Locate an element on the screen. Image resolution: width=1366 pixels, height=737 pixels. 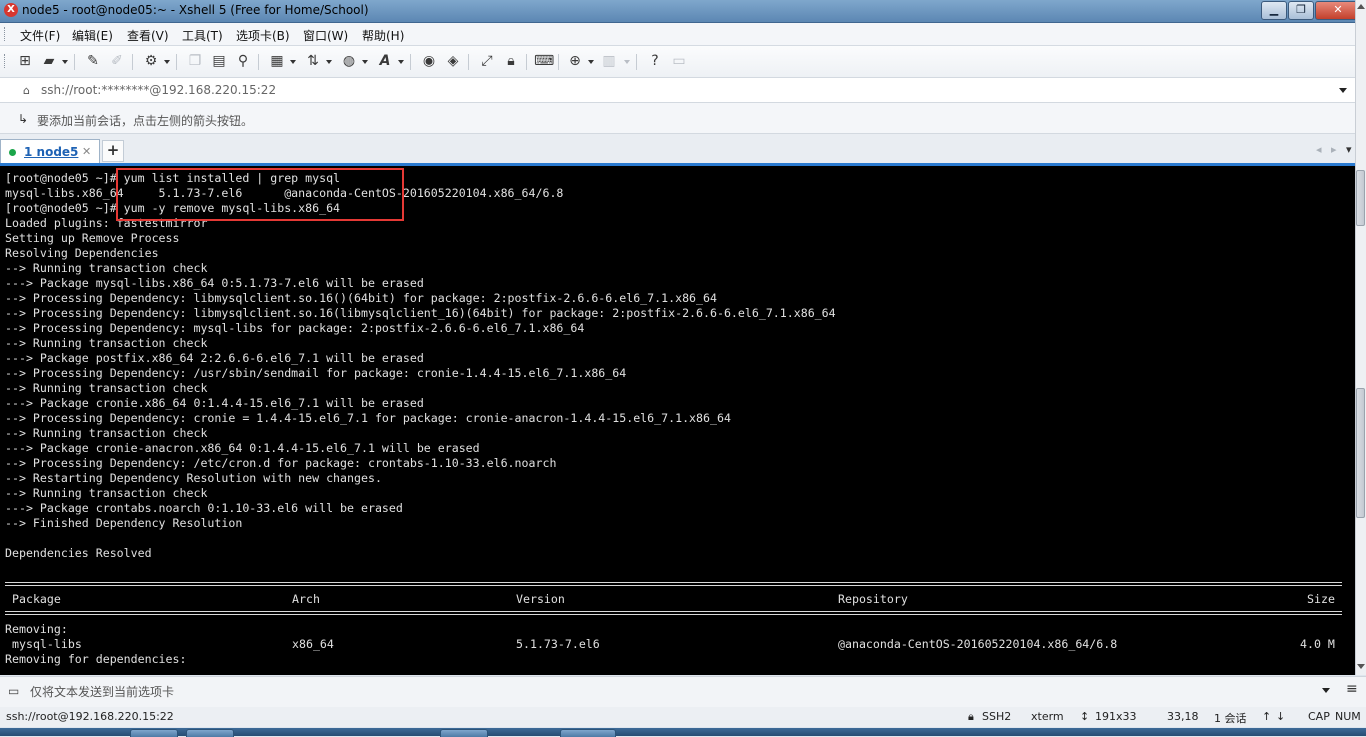
arrow-link-icon: ↳ is located at coordinates (23, 119).